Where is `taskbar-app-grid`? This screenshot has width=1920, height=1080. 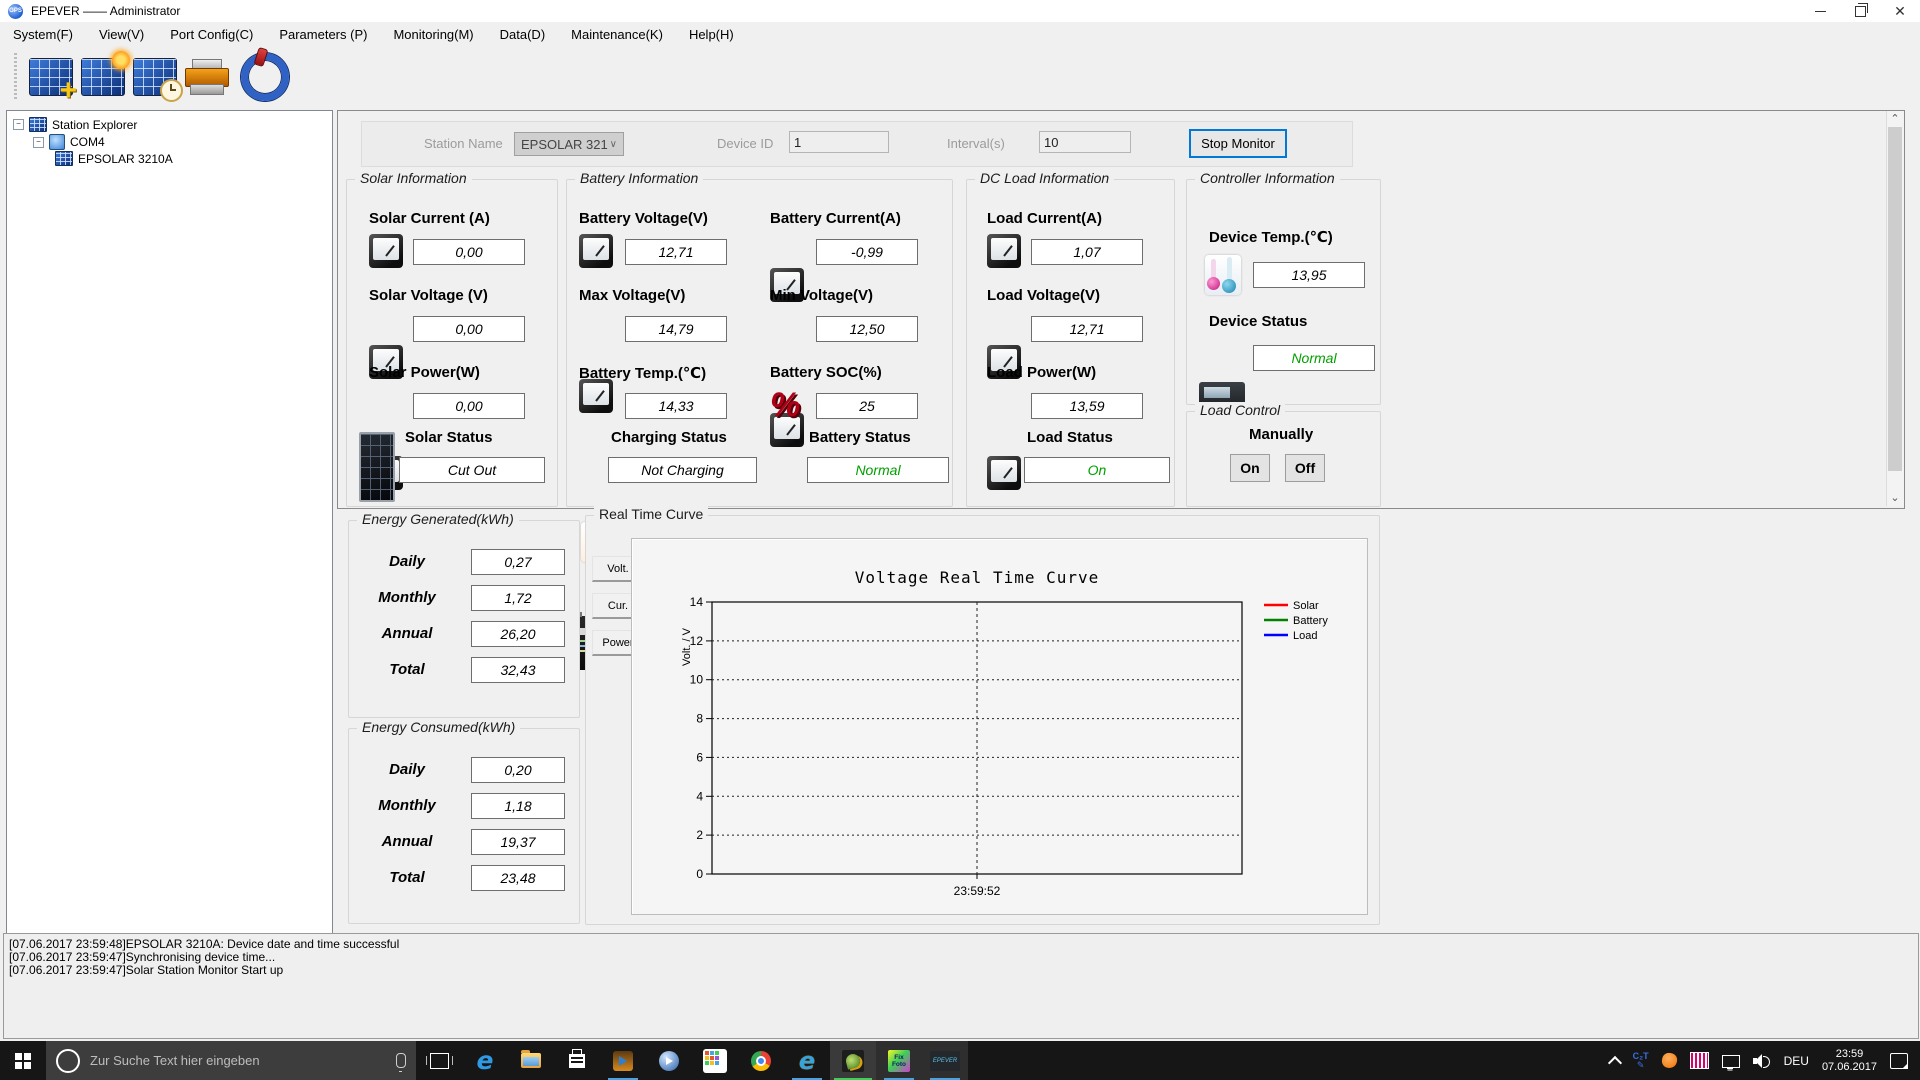 taskbar-app-grid is located at coordinates (715, 1060).